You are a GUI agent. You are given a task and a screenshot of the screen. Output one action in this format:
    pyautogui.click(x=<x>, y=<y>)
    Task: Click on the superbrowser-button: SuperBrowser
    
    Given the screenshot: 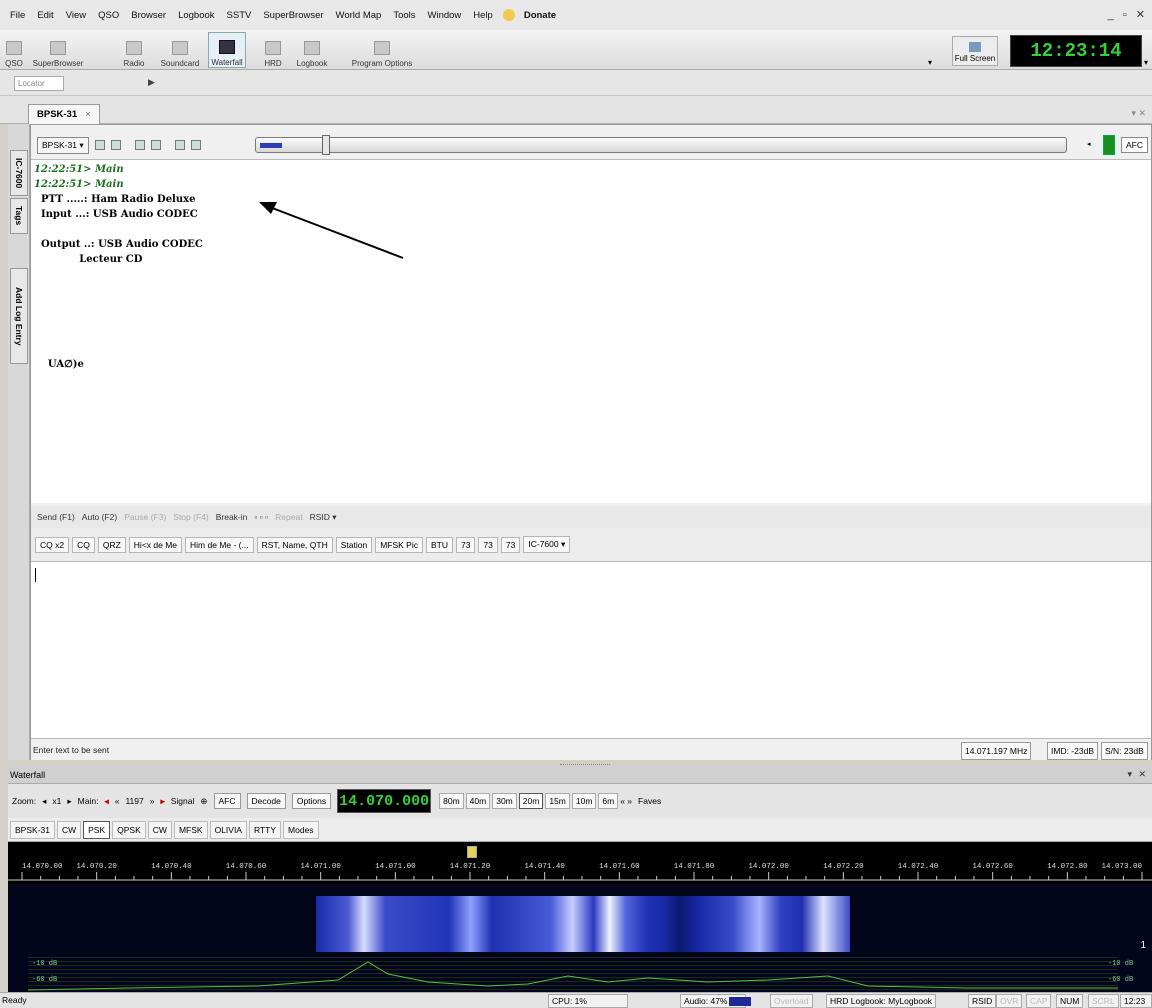 What is the action you would take?
    pyautogui.click(x=58, y=50)
    